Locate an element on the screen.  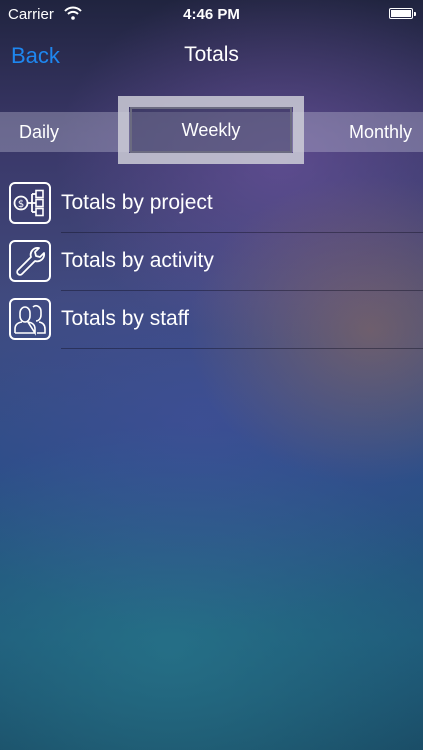
list-item-activity: Totals by activity is located at coordinates (211, 262).